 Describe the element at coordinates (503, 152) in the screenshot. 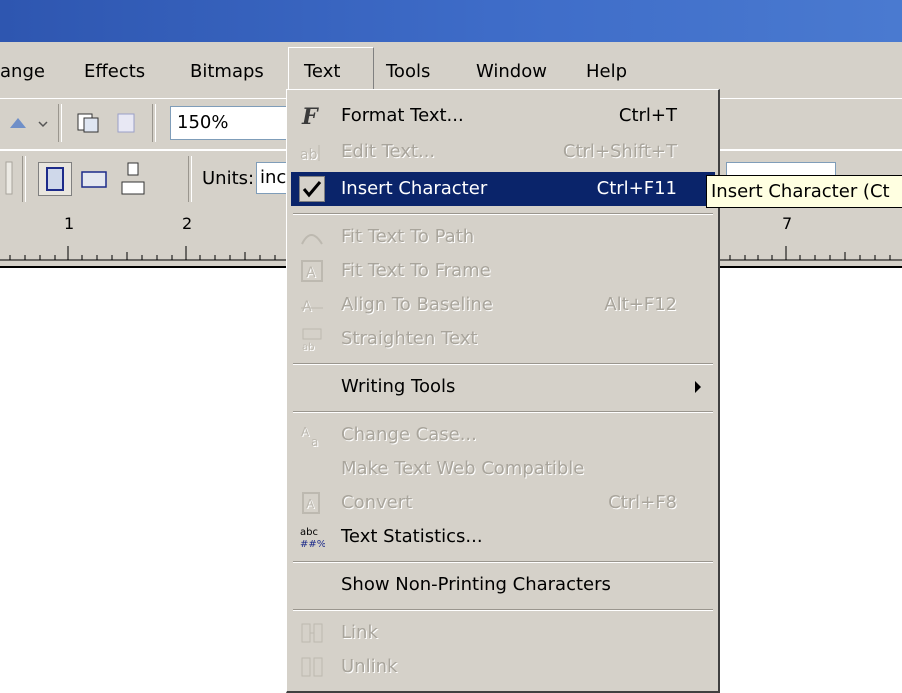

I see `menu-item-edit-text: ab Edit Text... Ctrl+Shift+T` at that location.